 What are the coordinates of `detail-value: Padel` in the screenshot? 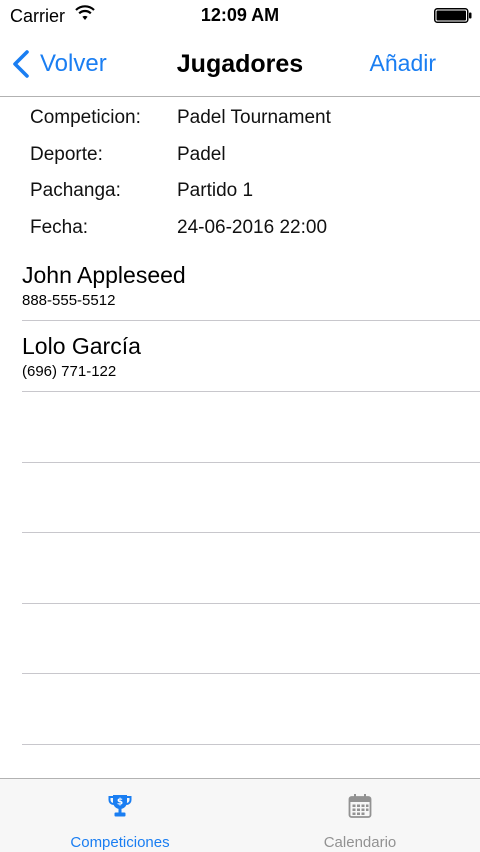 It's located at (201, 154).